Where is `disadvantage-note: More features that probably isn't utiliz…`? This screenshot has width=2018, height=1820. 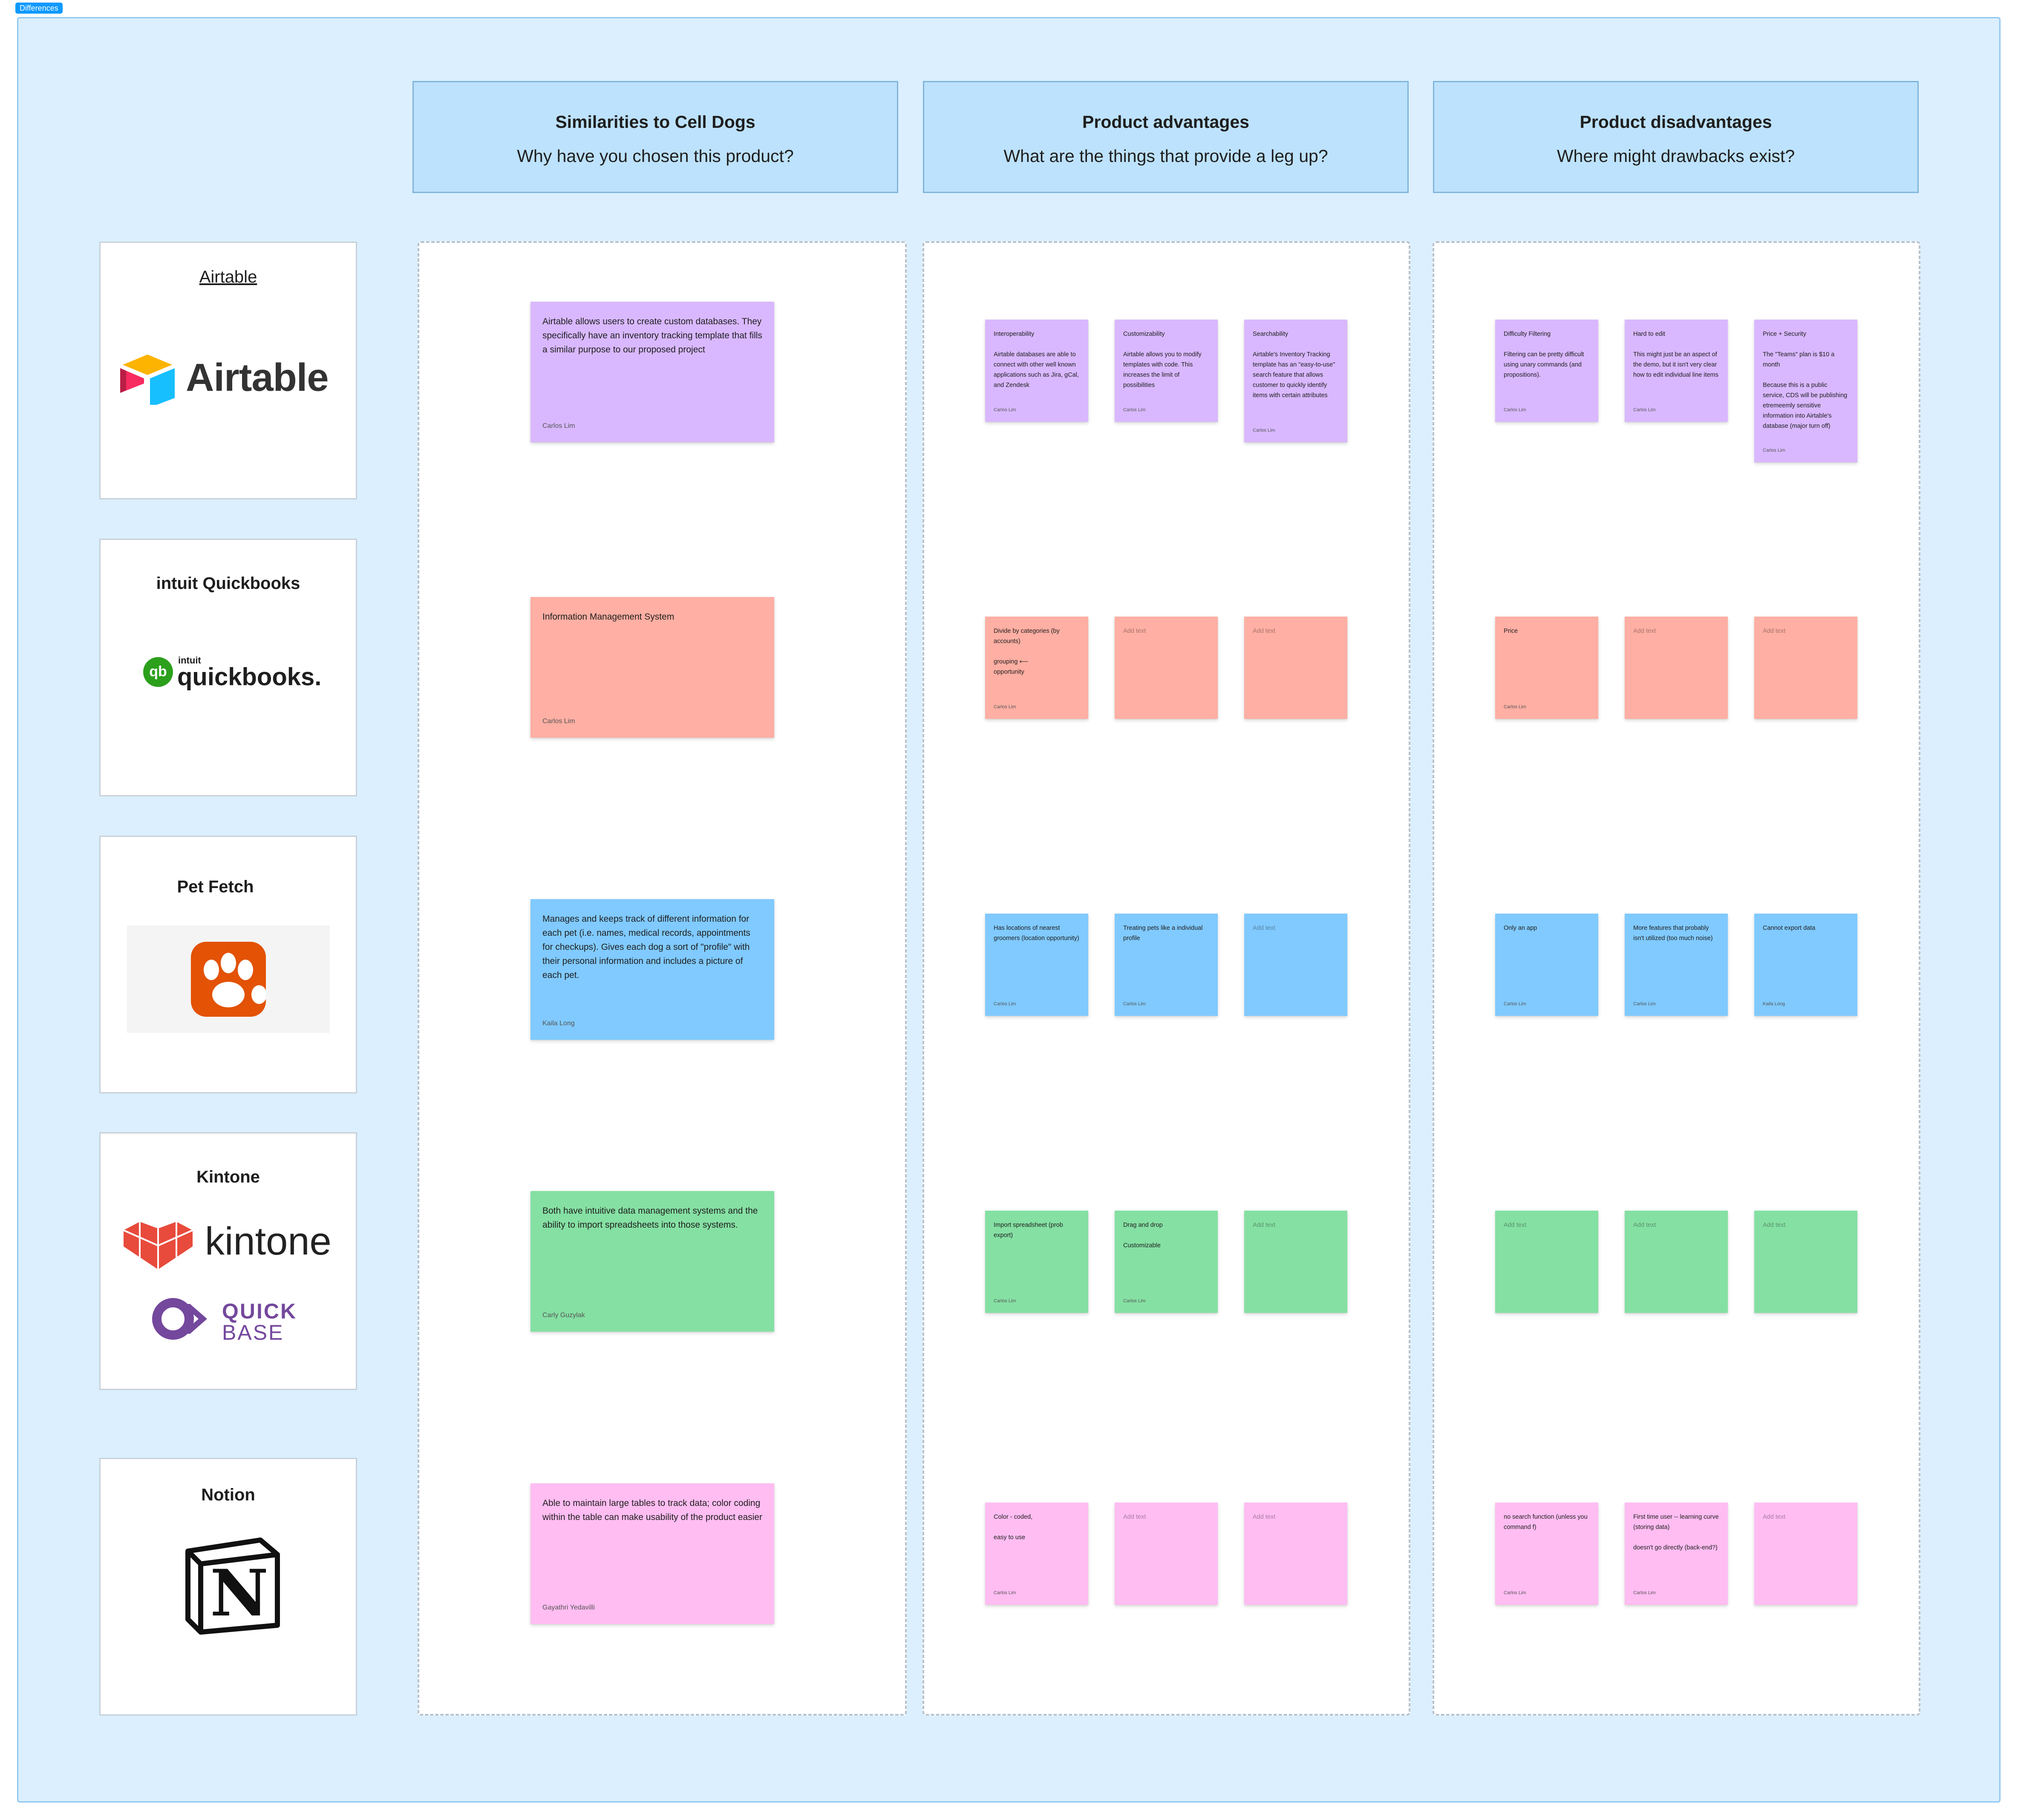 disadvantage-note: More features that probably isn't utiliz… is located at coordinates (1676, 965).